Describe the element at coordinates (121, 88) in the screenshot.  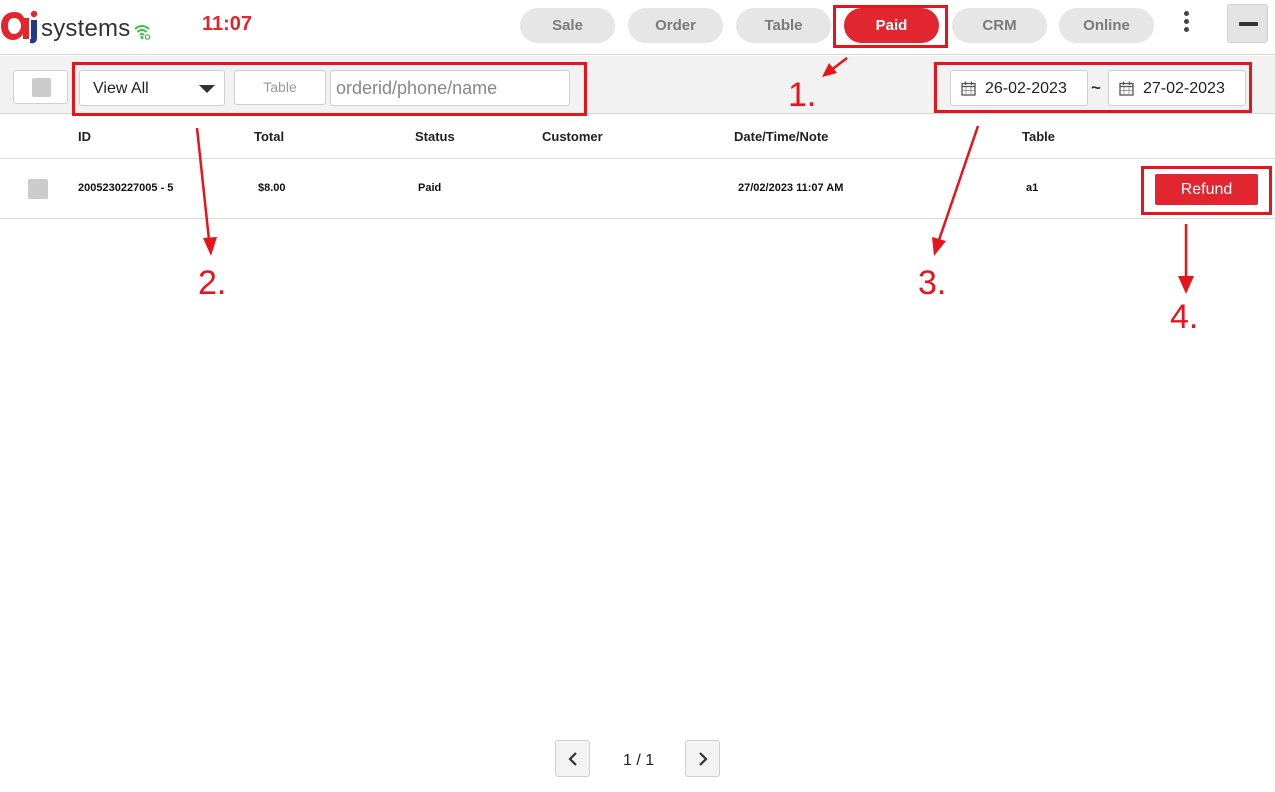
I see `order-filter-value: View All` at that location.